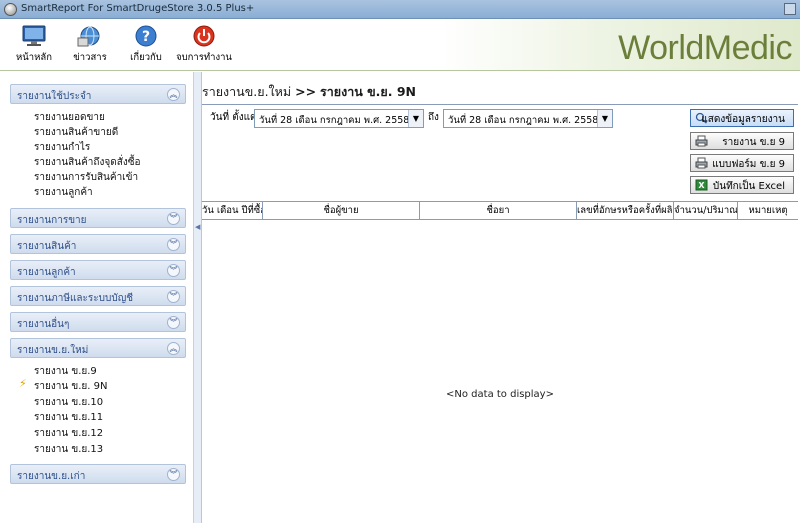 Image resolution: width=800 pixels, height=523 pixels. I want to click on news-button: ข่าวสาร, so click(90, 45).